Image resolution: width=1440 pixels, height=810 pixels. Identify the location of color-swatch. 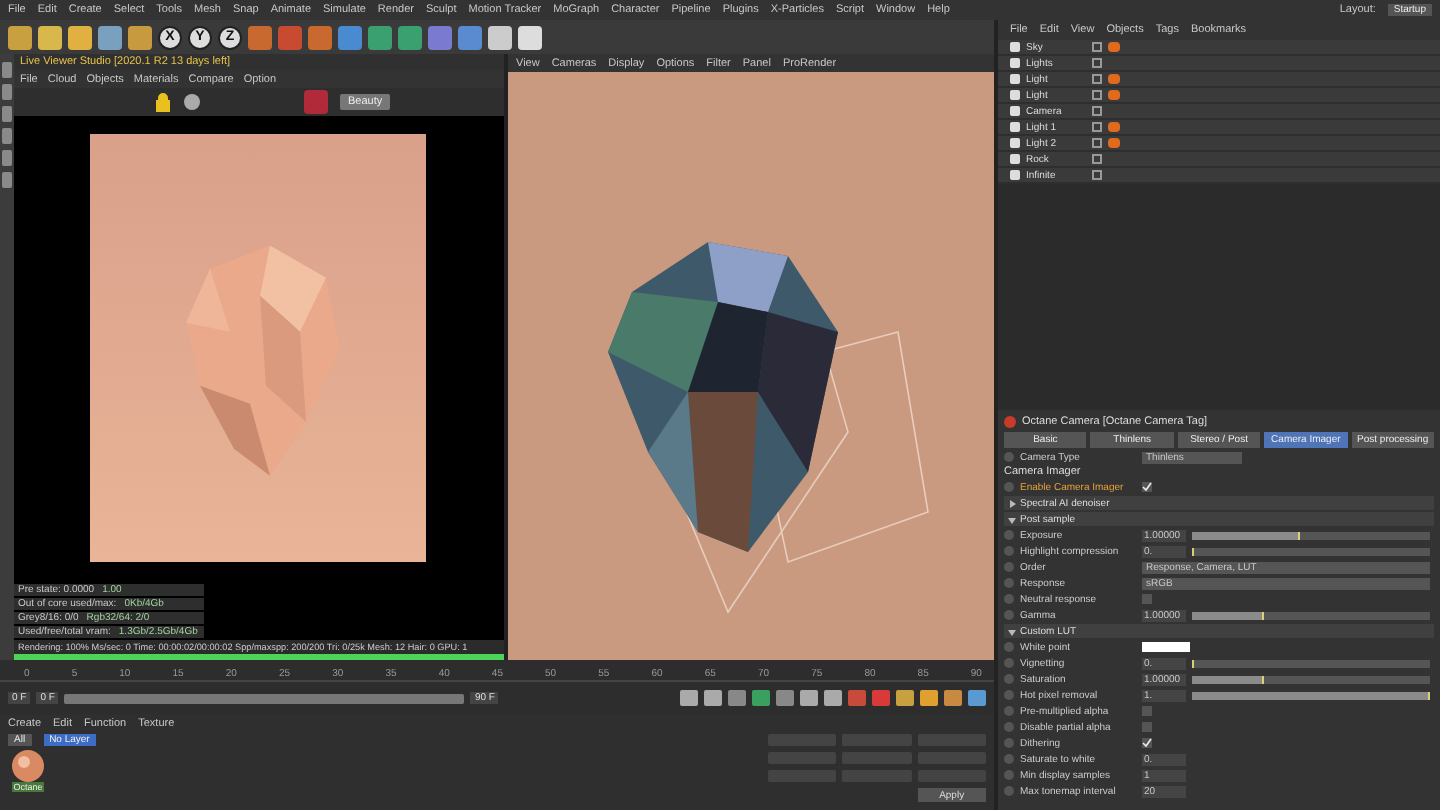
(1166, 647).